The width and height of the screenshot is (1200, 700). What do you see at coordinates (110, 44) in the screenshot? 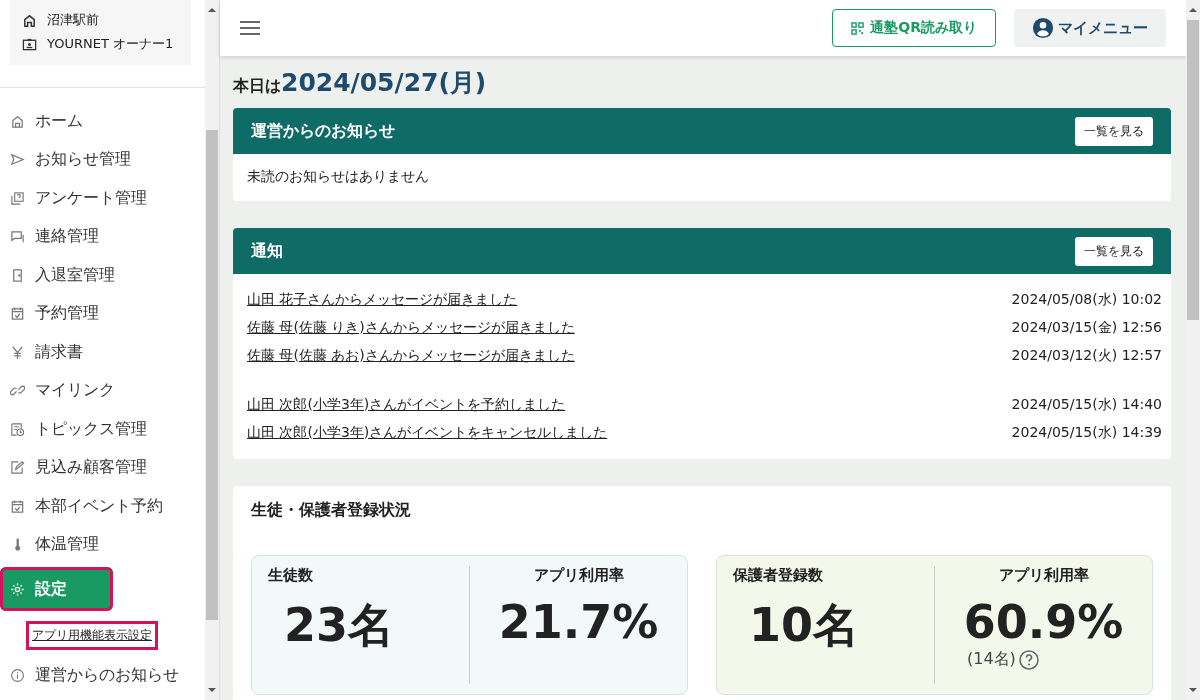
I see `user-name: YOURNET オーナー1` at bounding box center [110, 44].